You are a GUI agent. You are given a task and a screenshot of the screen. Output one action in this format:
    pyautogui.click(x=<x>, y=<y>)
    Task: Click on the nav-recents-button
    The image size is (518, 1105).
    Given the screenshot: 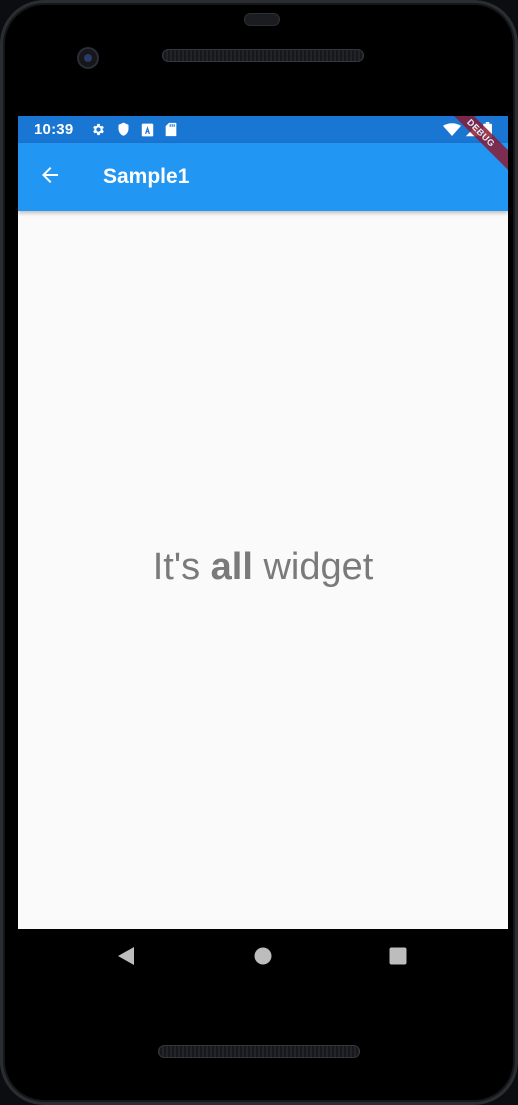 What is the action you would take?
    pyautogui.click(x=398, y=958)
    